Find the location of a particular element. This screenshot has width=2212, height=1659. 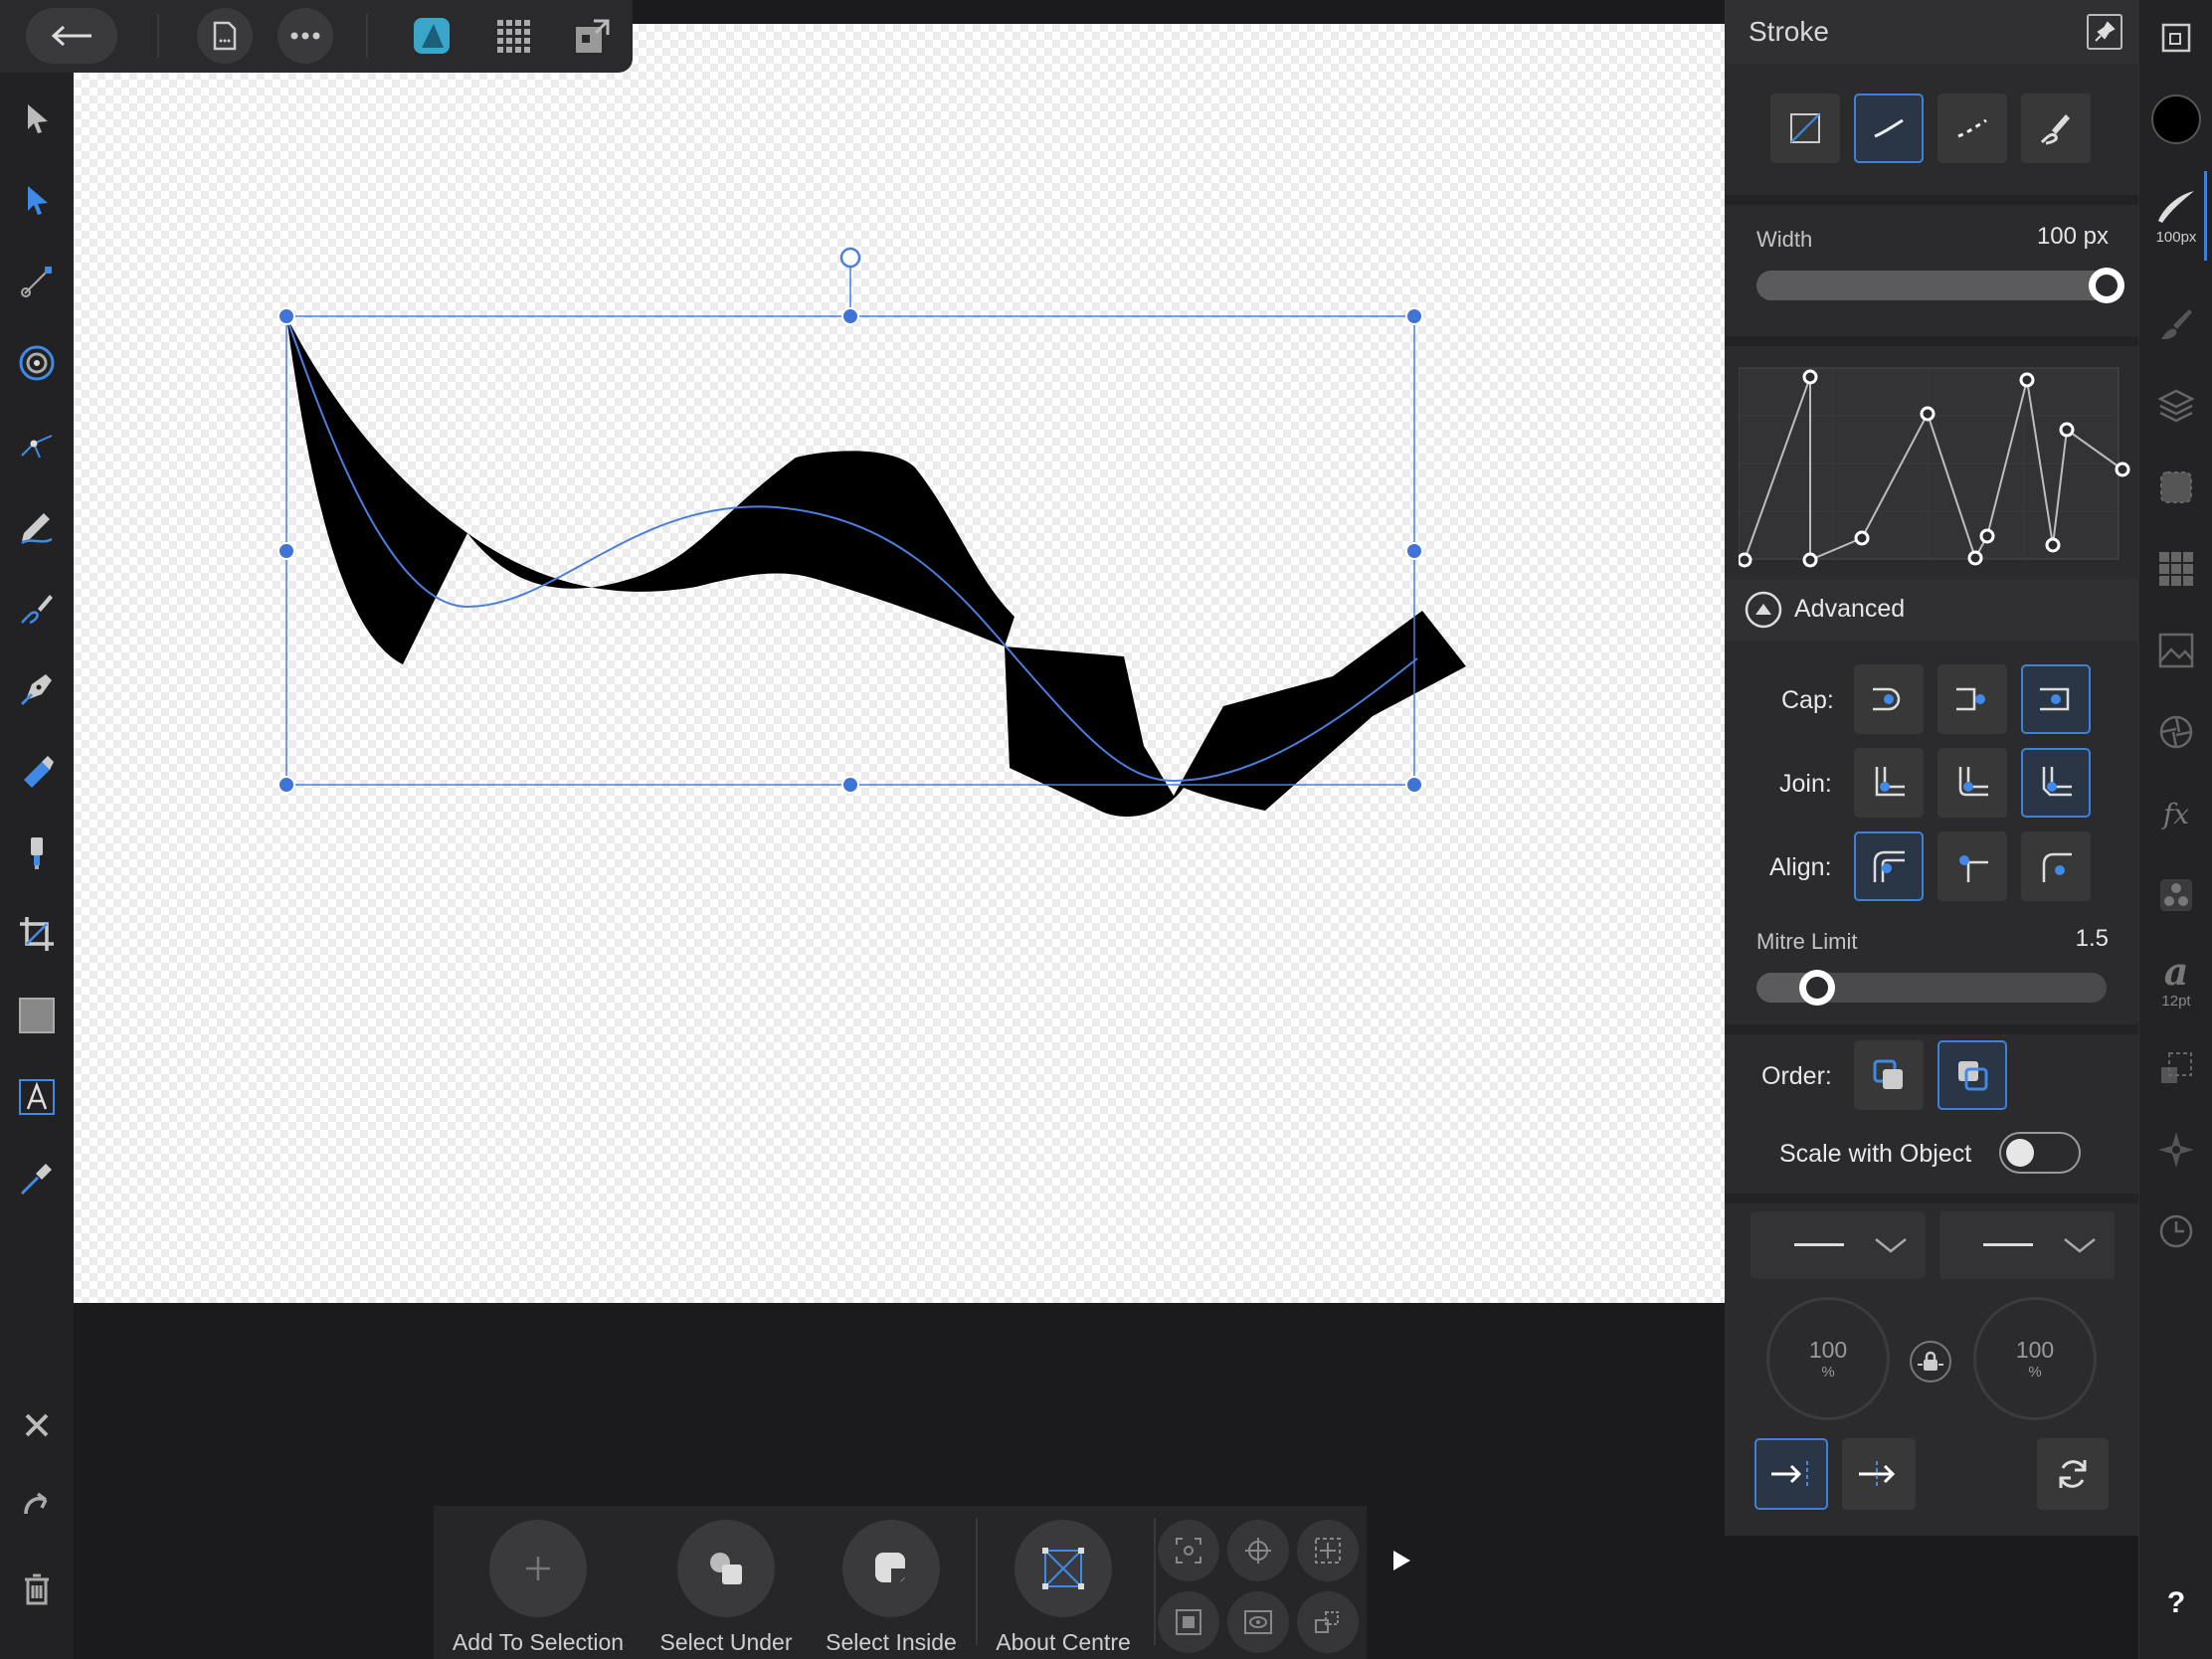

pressure-graph is located at coordinates (1937, 467).